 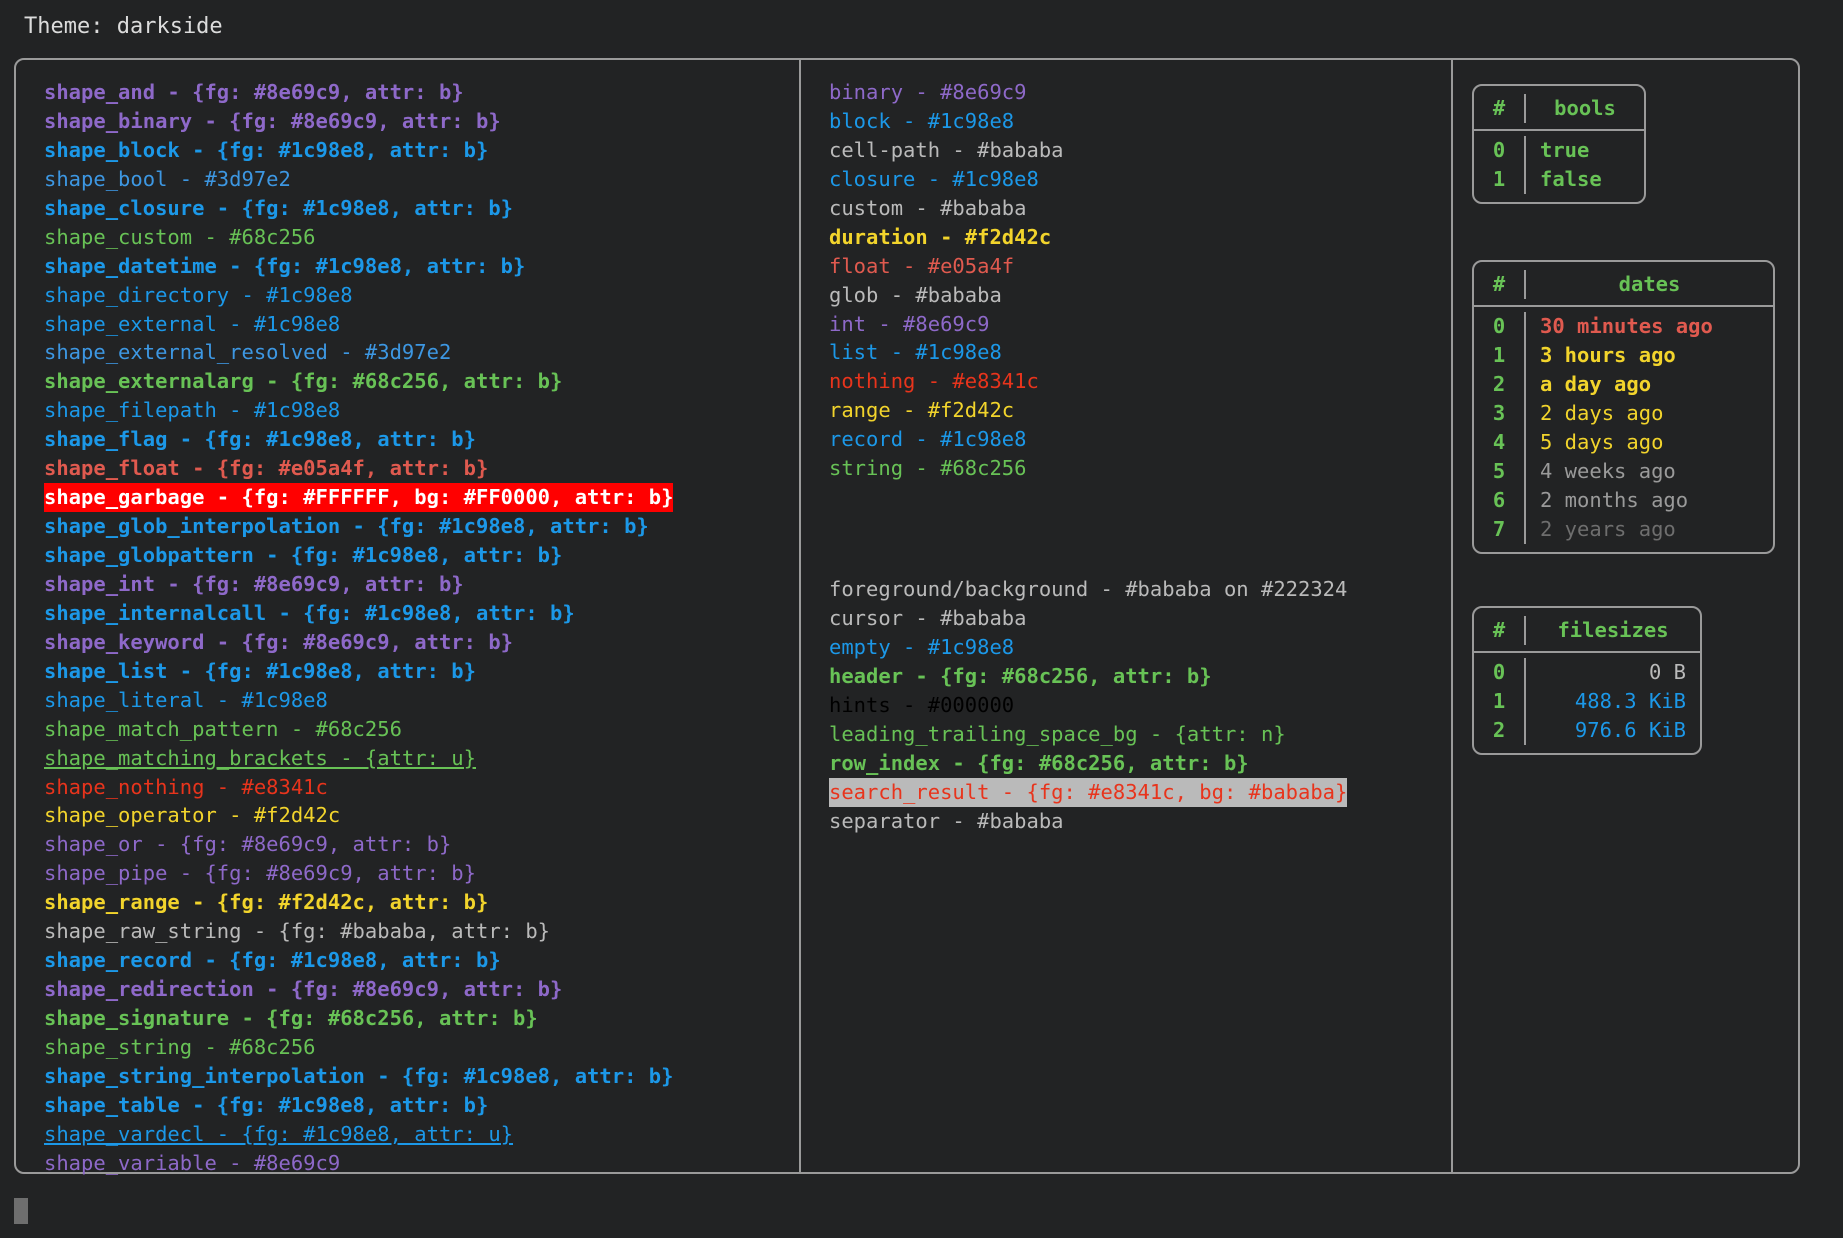 I want to click on shape-line: shape_variable - #8e69c9, so click(x=421, y=1163).